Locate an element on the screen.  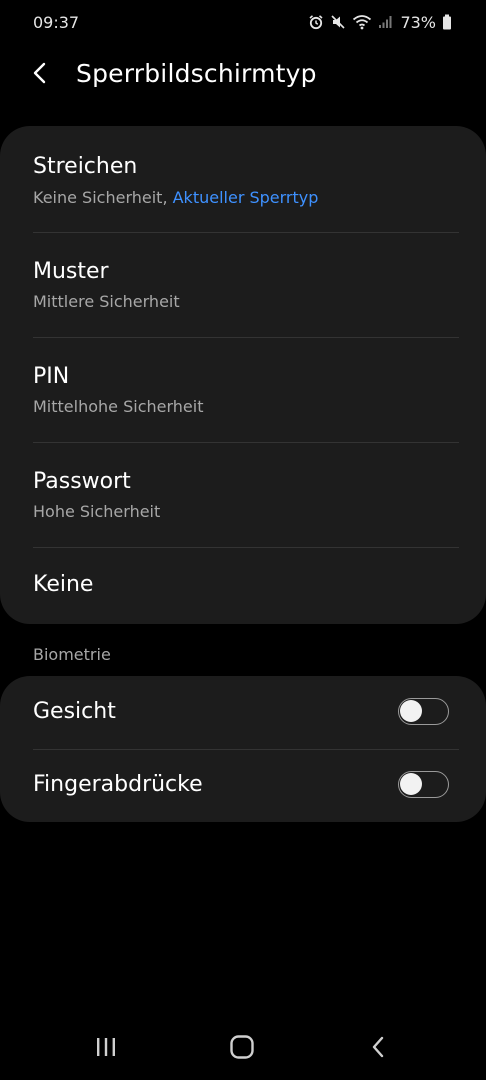
biometric-face: Gesicht is located at coordinates (243, 712).